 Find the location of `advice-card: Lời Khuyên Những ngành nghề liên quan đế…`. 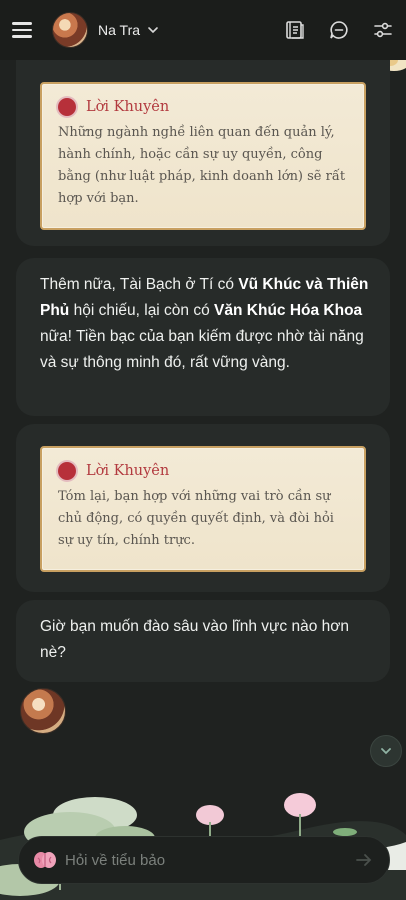

advice-card: Lời Khuyên Những ngành nghề liên quan đế… is located at coordinates (203, 156).